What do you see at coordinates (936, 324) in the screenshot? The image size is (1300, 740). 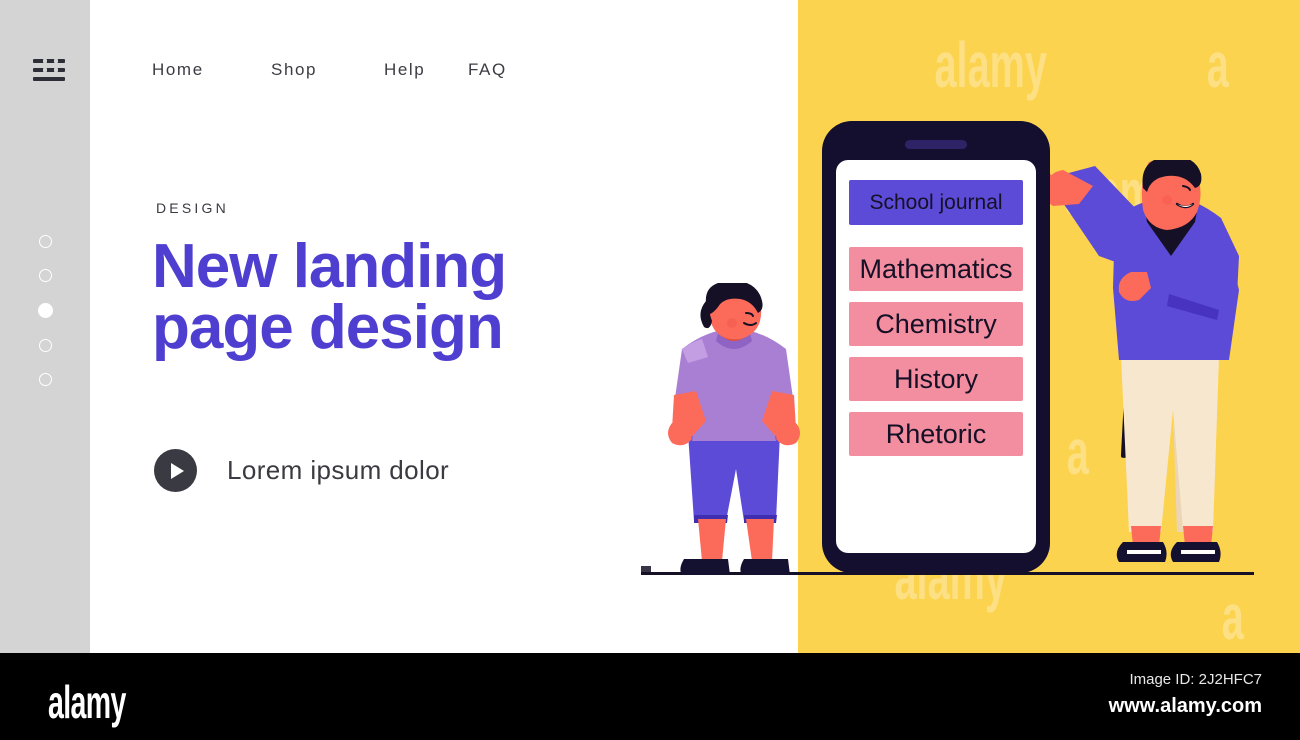 I see `menu-item-chemistry: Chemistry` at bounding box center [936, 324].